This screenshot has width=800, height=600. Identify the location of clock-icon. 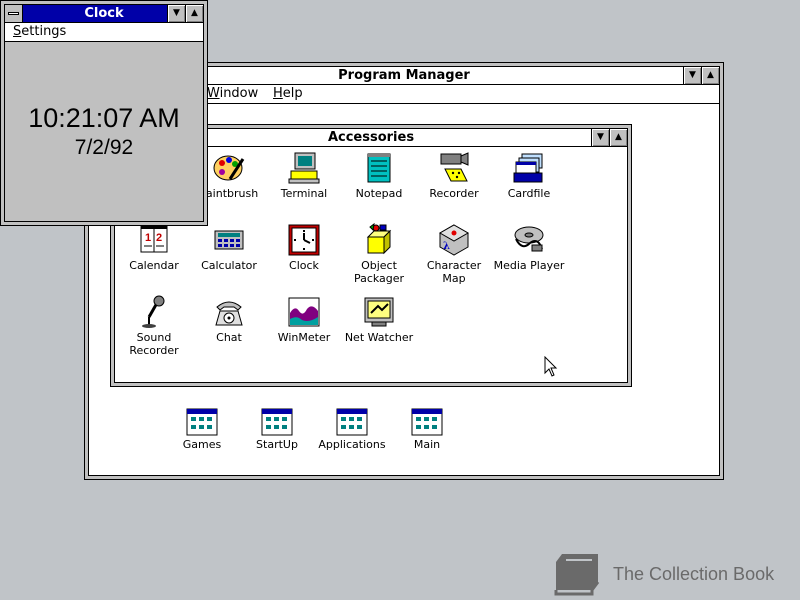
(304, 240).